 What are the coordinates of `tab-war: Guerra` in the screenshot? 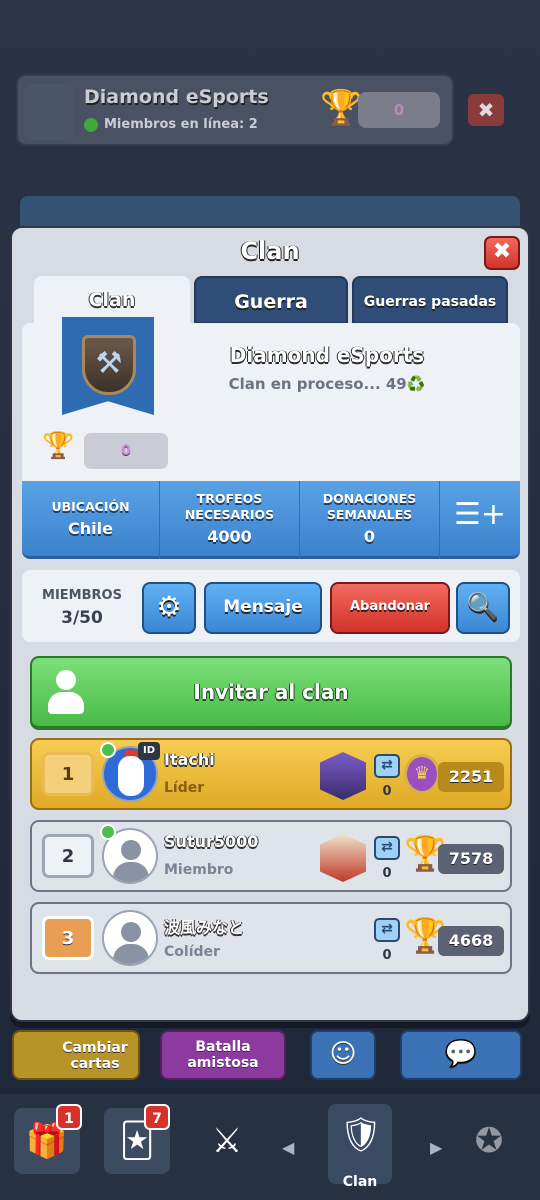 It's located at (271, 300).